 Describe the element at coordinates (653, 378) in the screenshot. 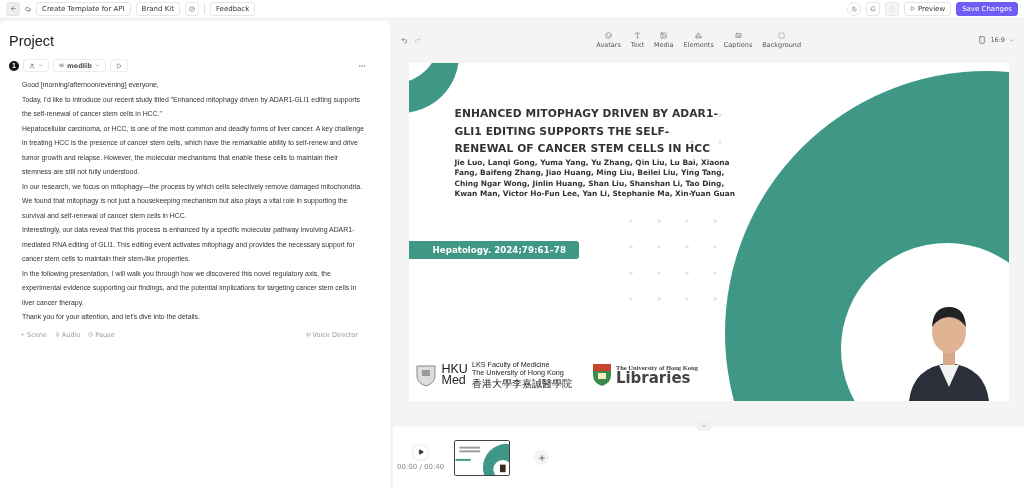

I see `libraries-text: Libraries` at that location.